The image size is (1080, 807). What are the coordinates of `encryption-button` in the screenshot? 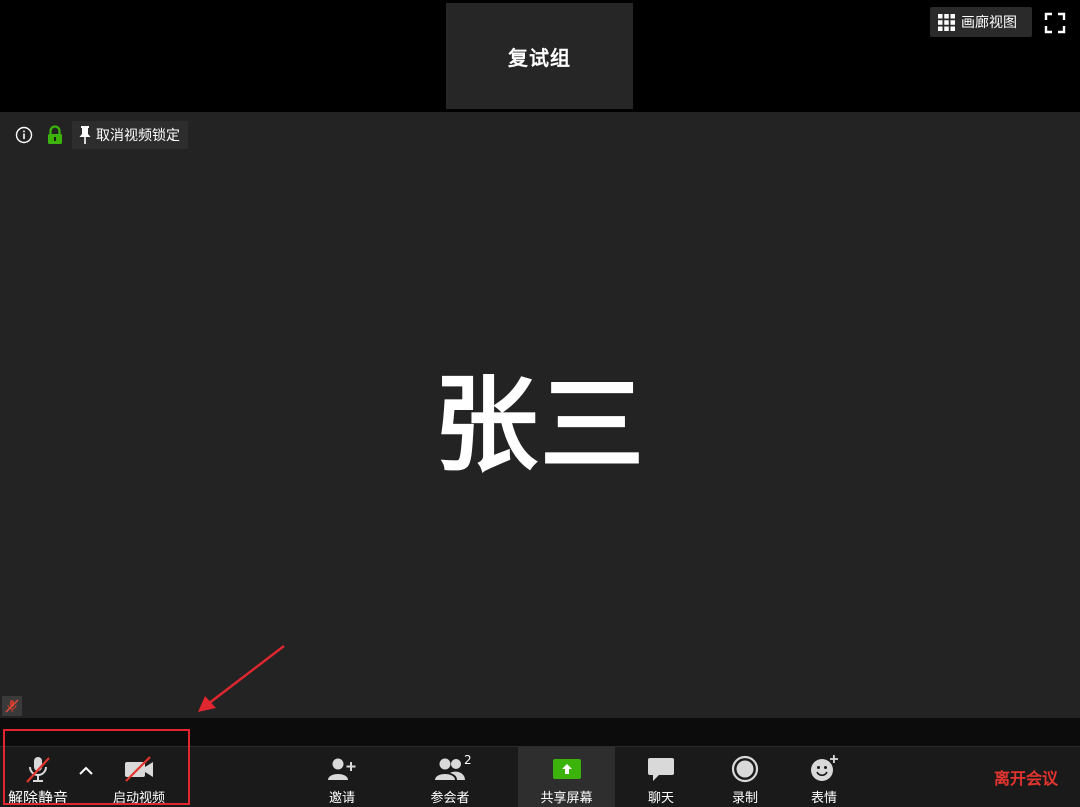 It's located at (55, 135).